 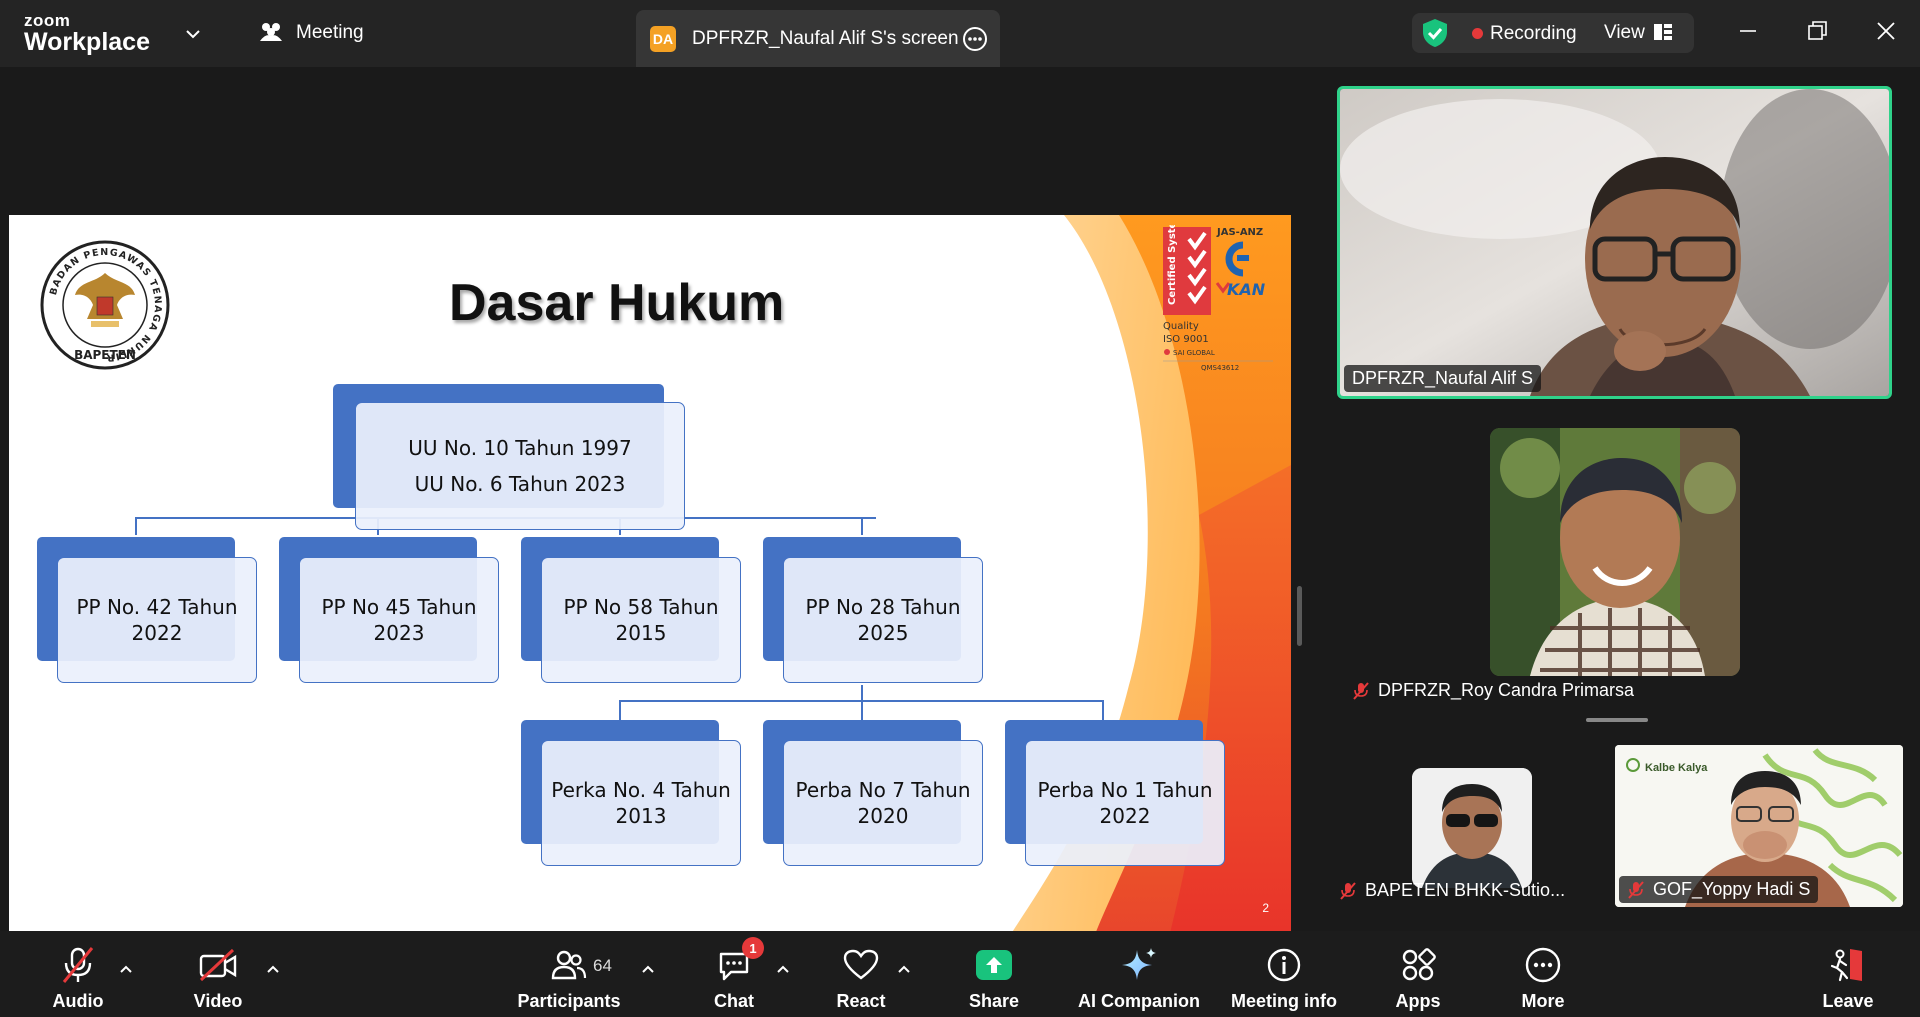 I want to click on node-perka4-line2: 2013, so click(x=641, y=816).